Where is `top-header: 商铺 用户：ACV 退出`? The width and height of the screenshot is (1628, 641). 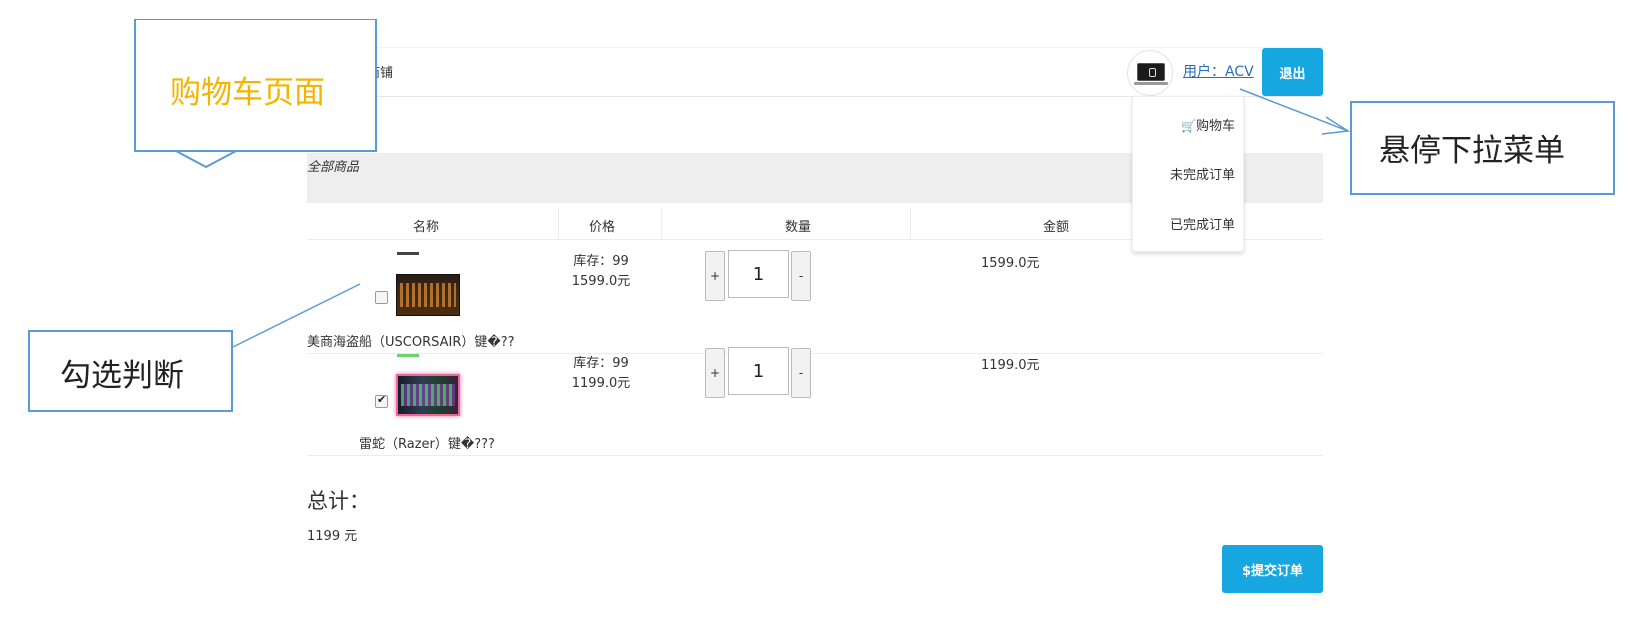
top-header: 商铺 用户：ACV 退出 is located at coordinates (815, 72).